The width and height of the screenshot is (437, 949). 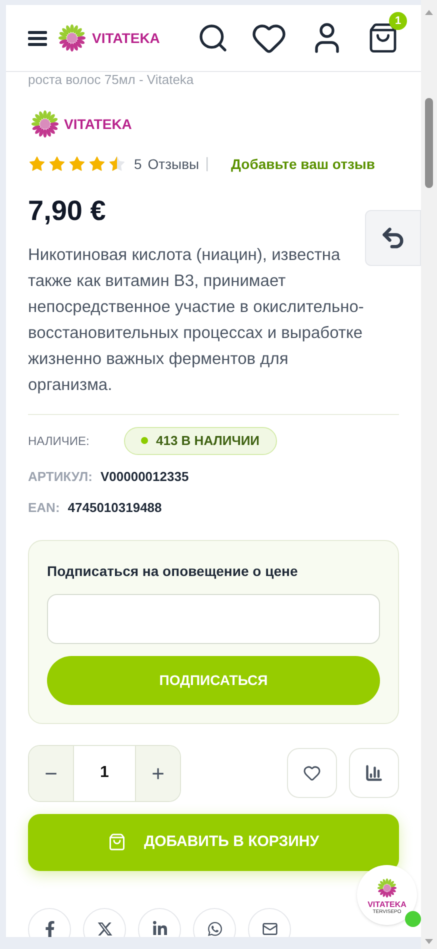 I want to click on description-line: организма., so click(x=71, y=385).